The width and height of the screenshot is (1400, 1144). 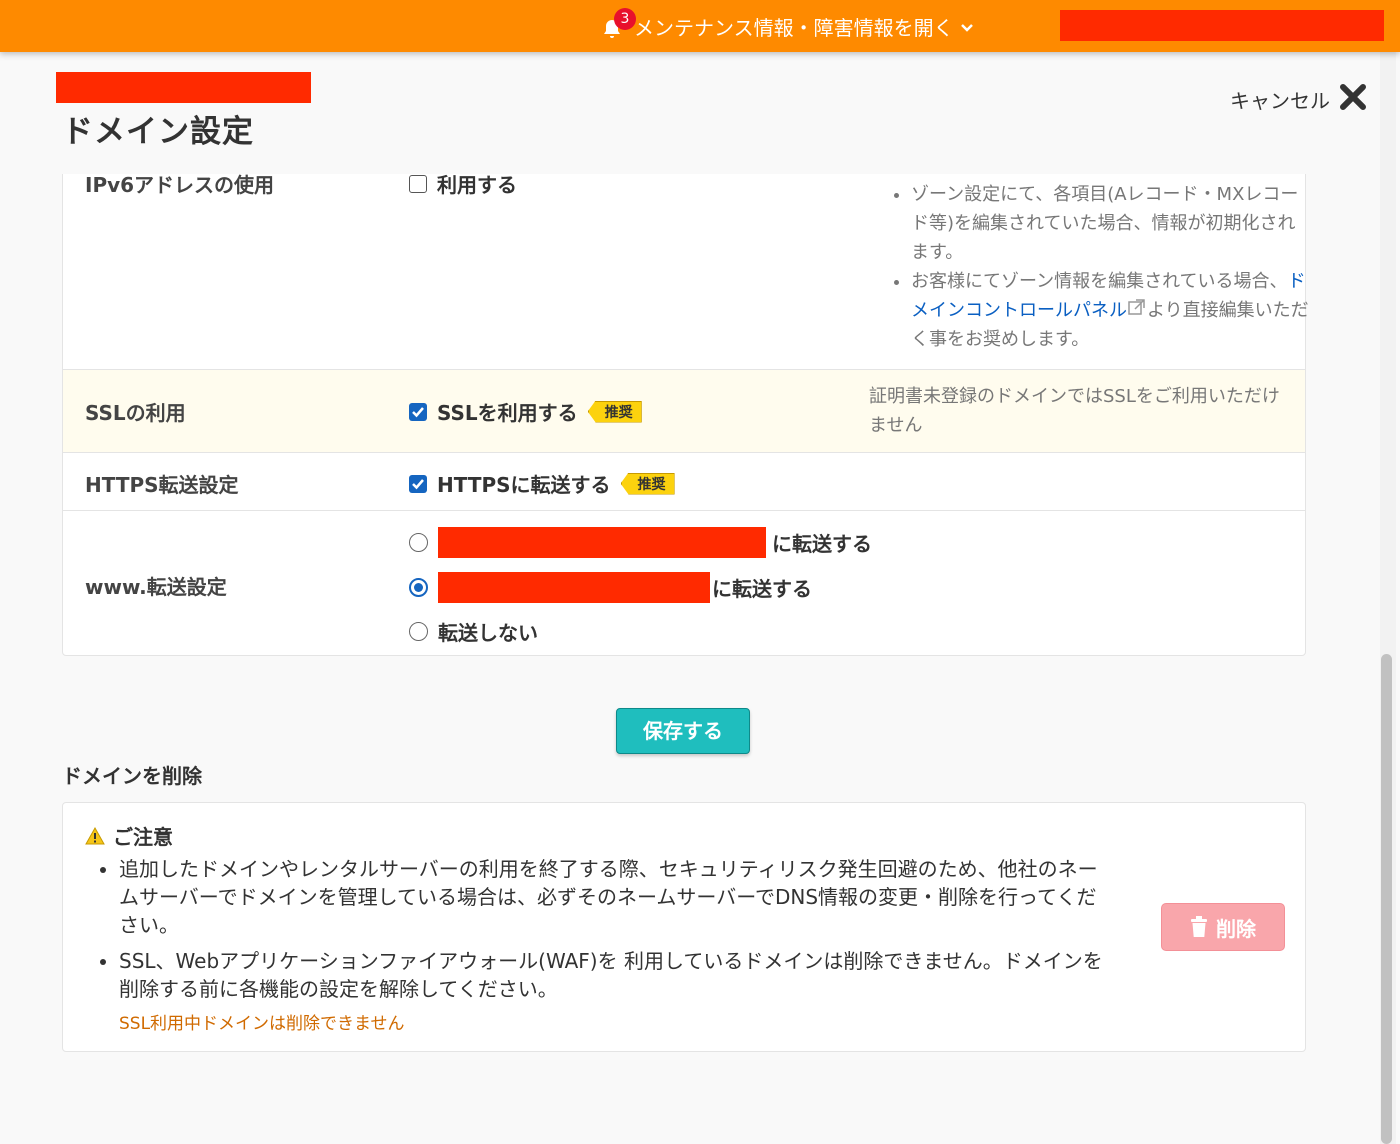 I want to click on www-option-3: 転送しない, so click(x=473, y=631).